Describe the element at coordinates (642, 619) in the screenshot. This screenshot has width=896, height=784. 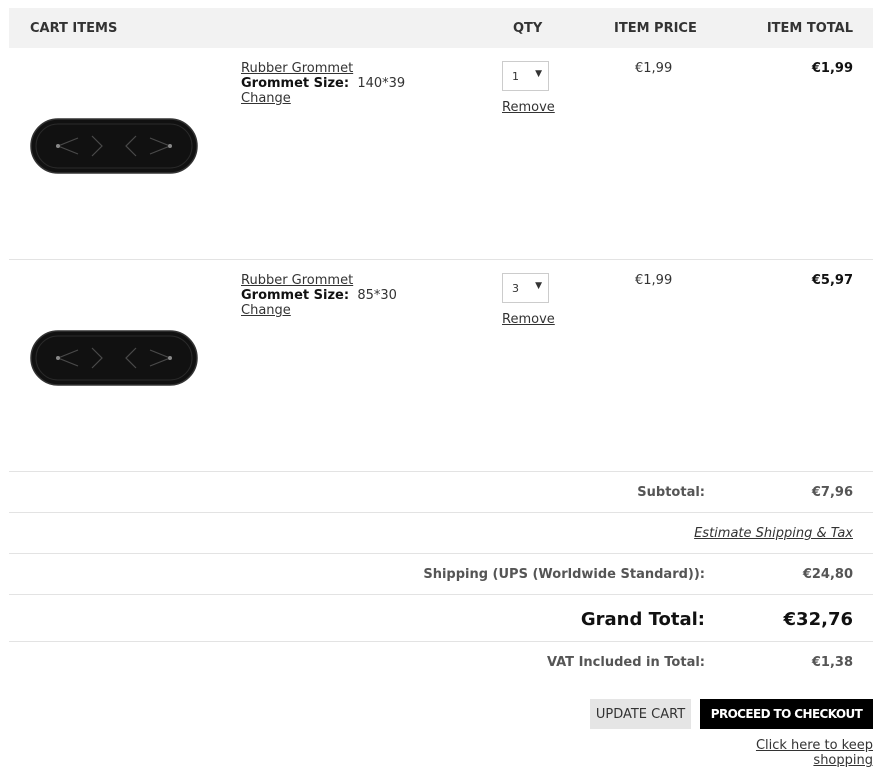
I see `grand-total-label: Grand Total:` at that location.